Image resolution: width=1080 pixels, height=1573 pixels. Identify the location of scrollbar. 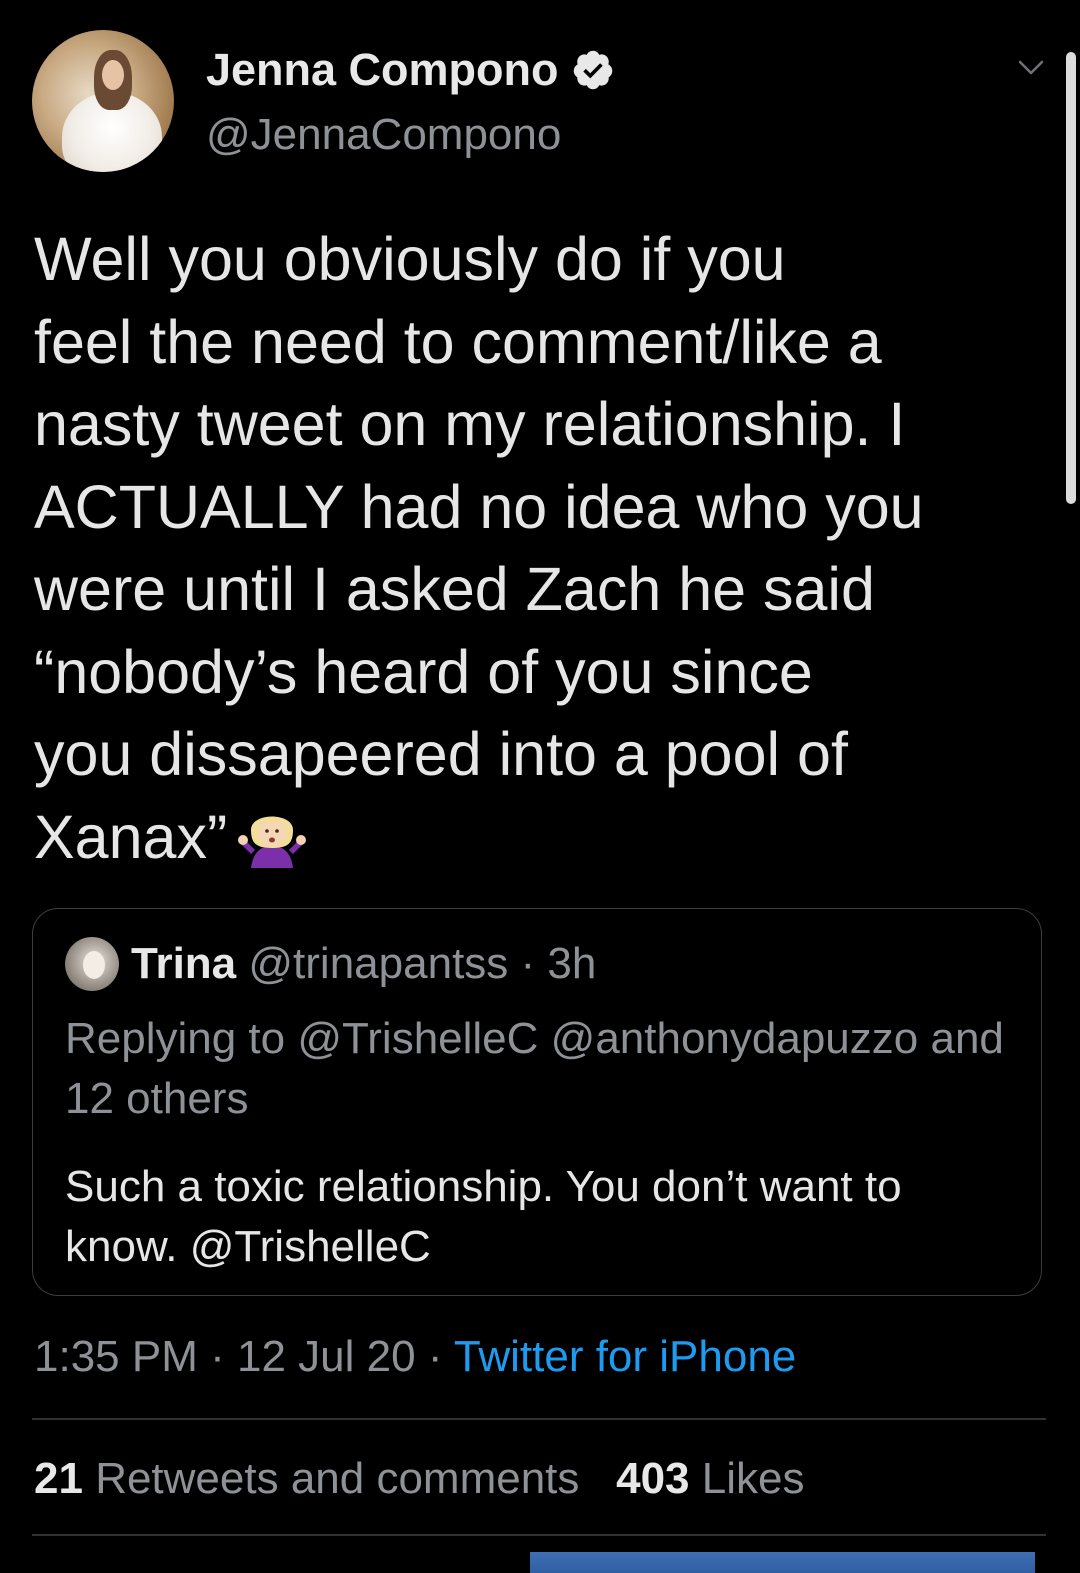
(1071, 278).